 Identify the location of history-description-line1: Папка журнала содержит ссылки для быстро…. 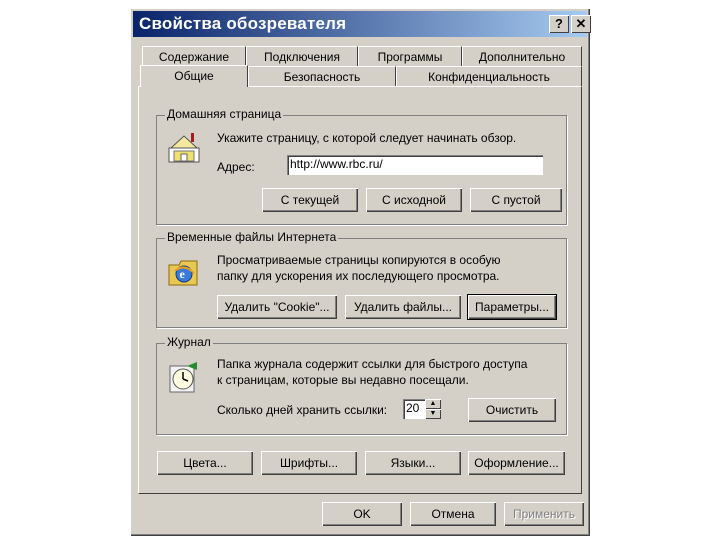
(372, 364).